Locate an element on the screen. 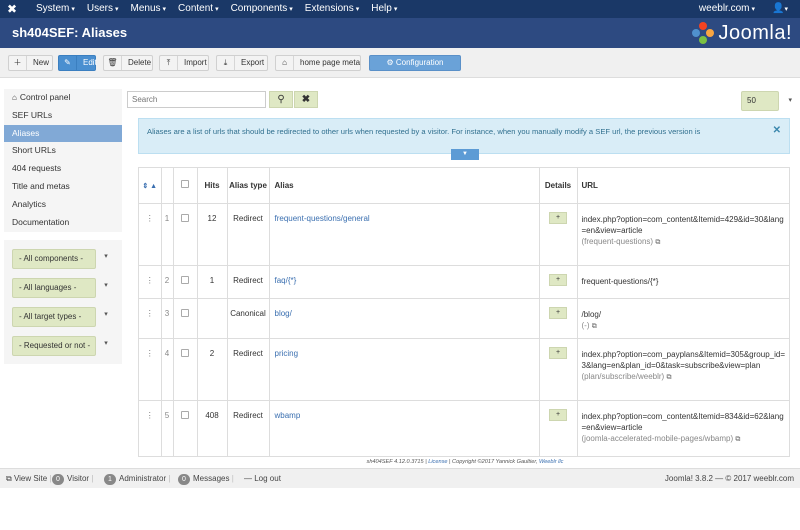 This screenshot has height=530, width=800. view-site-link: ⧉ View Site | is located at coordinates (28, 479).